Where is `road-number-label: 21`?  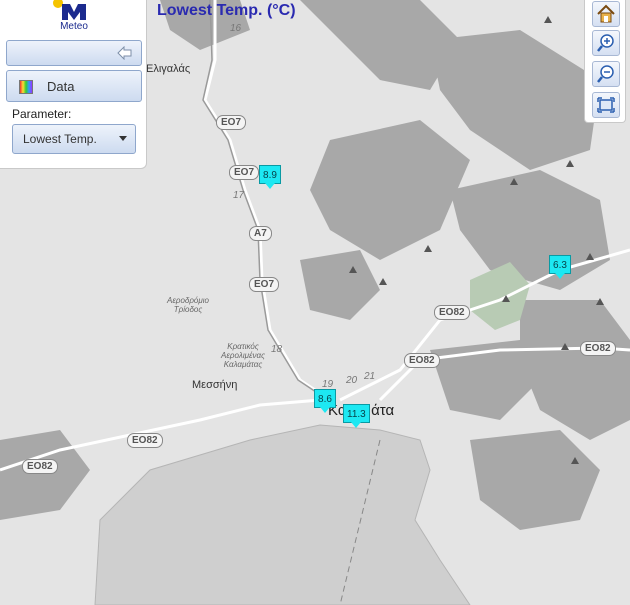 road-number-label: 21 is located at coordinates (370, 376).